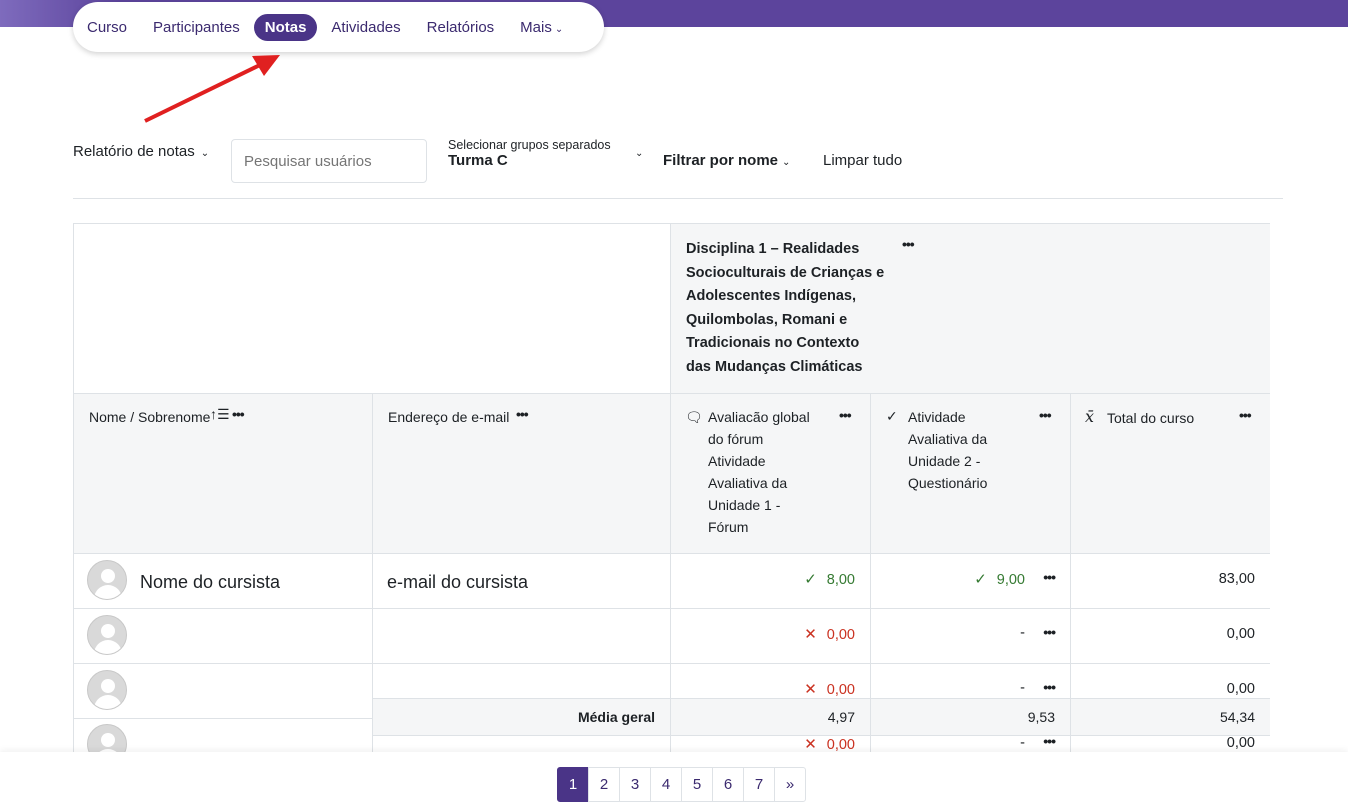 The height and width of the screenshot is (808, 1348). Describe the element at coordinates (694, 417) in the screenshot. I see `forum-icon: 🗨` at that location.